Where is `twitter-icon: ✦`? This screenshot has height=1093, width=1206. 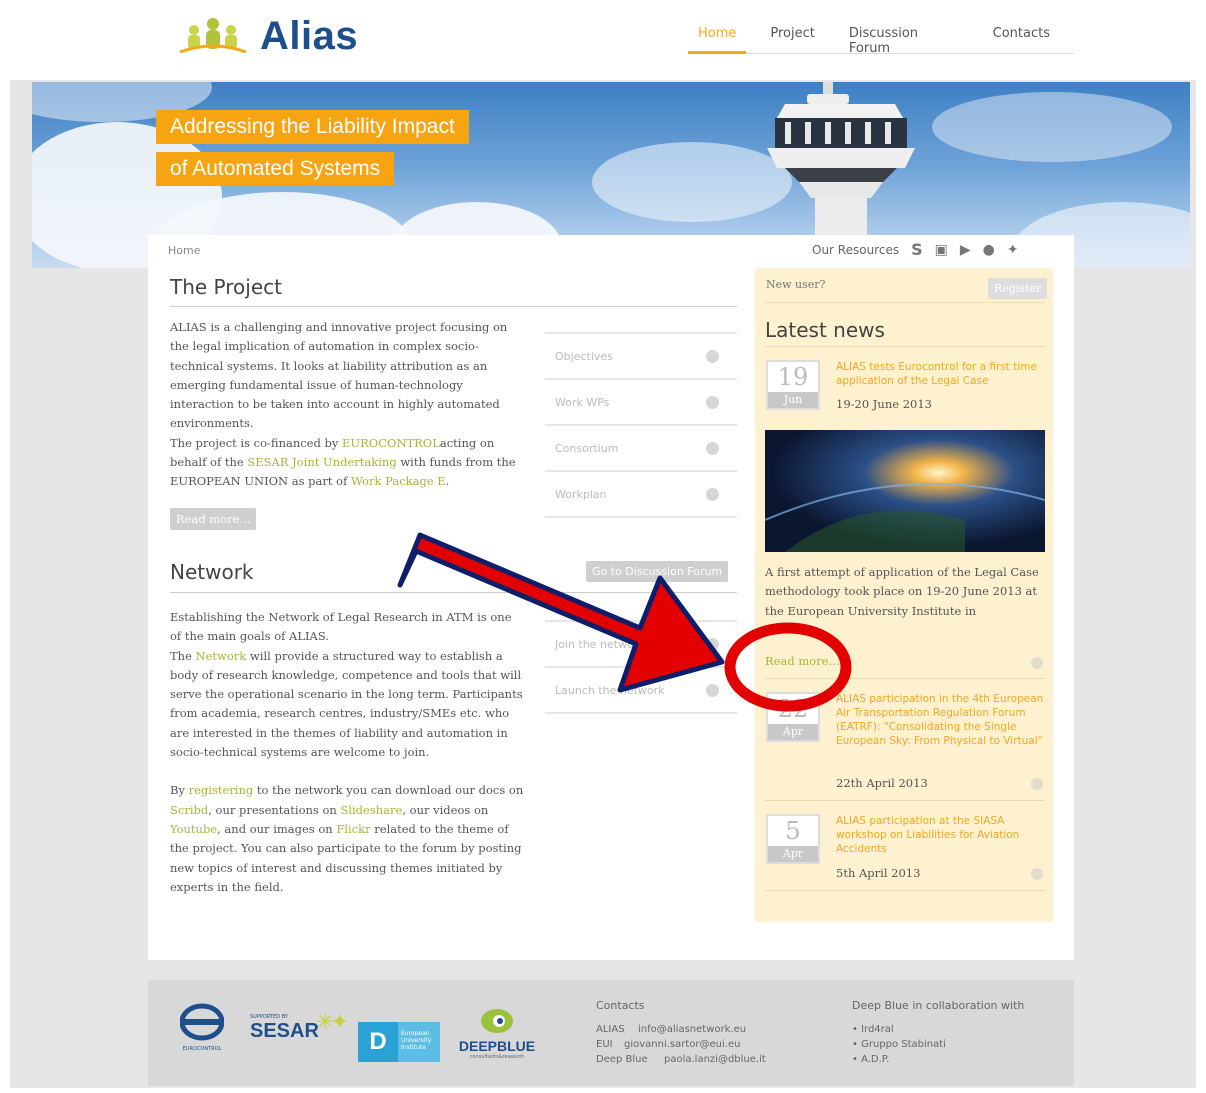
twitter-icon: ✦ is located at coordinates (1013, 250).